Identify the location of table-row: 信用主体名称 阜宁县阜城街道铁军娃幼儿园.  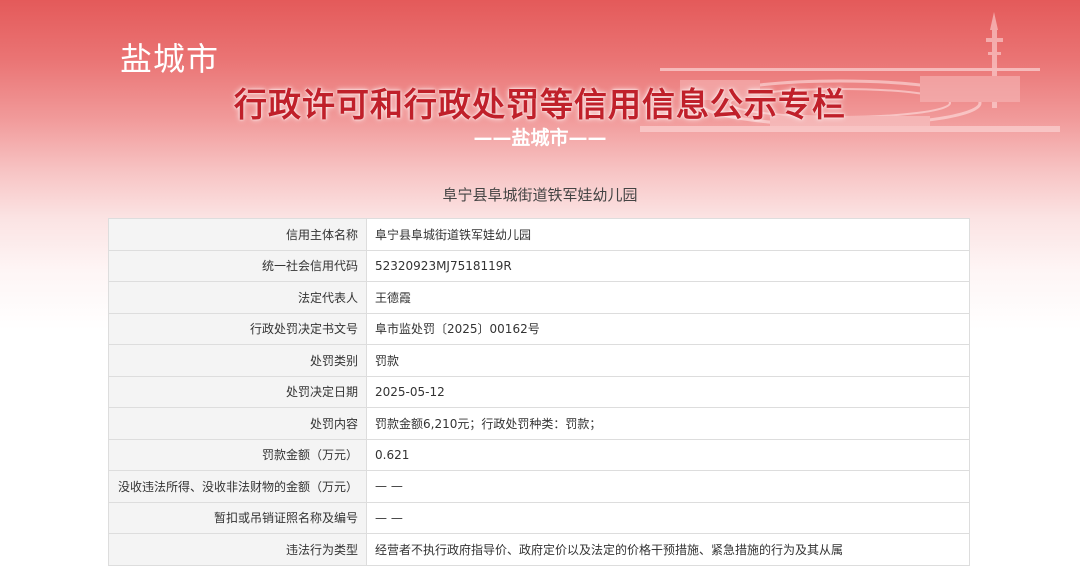
(539, 234).